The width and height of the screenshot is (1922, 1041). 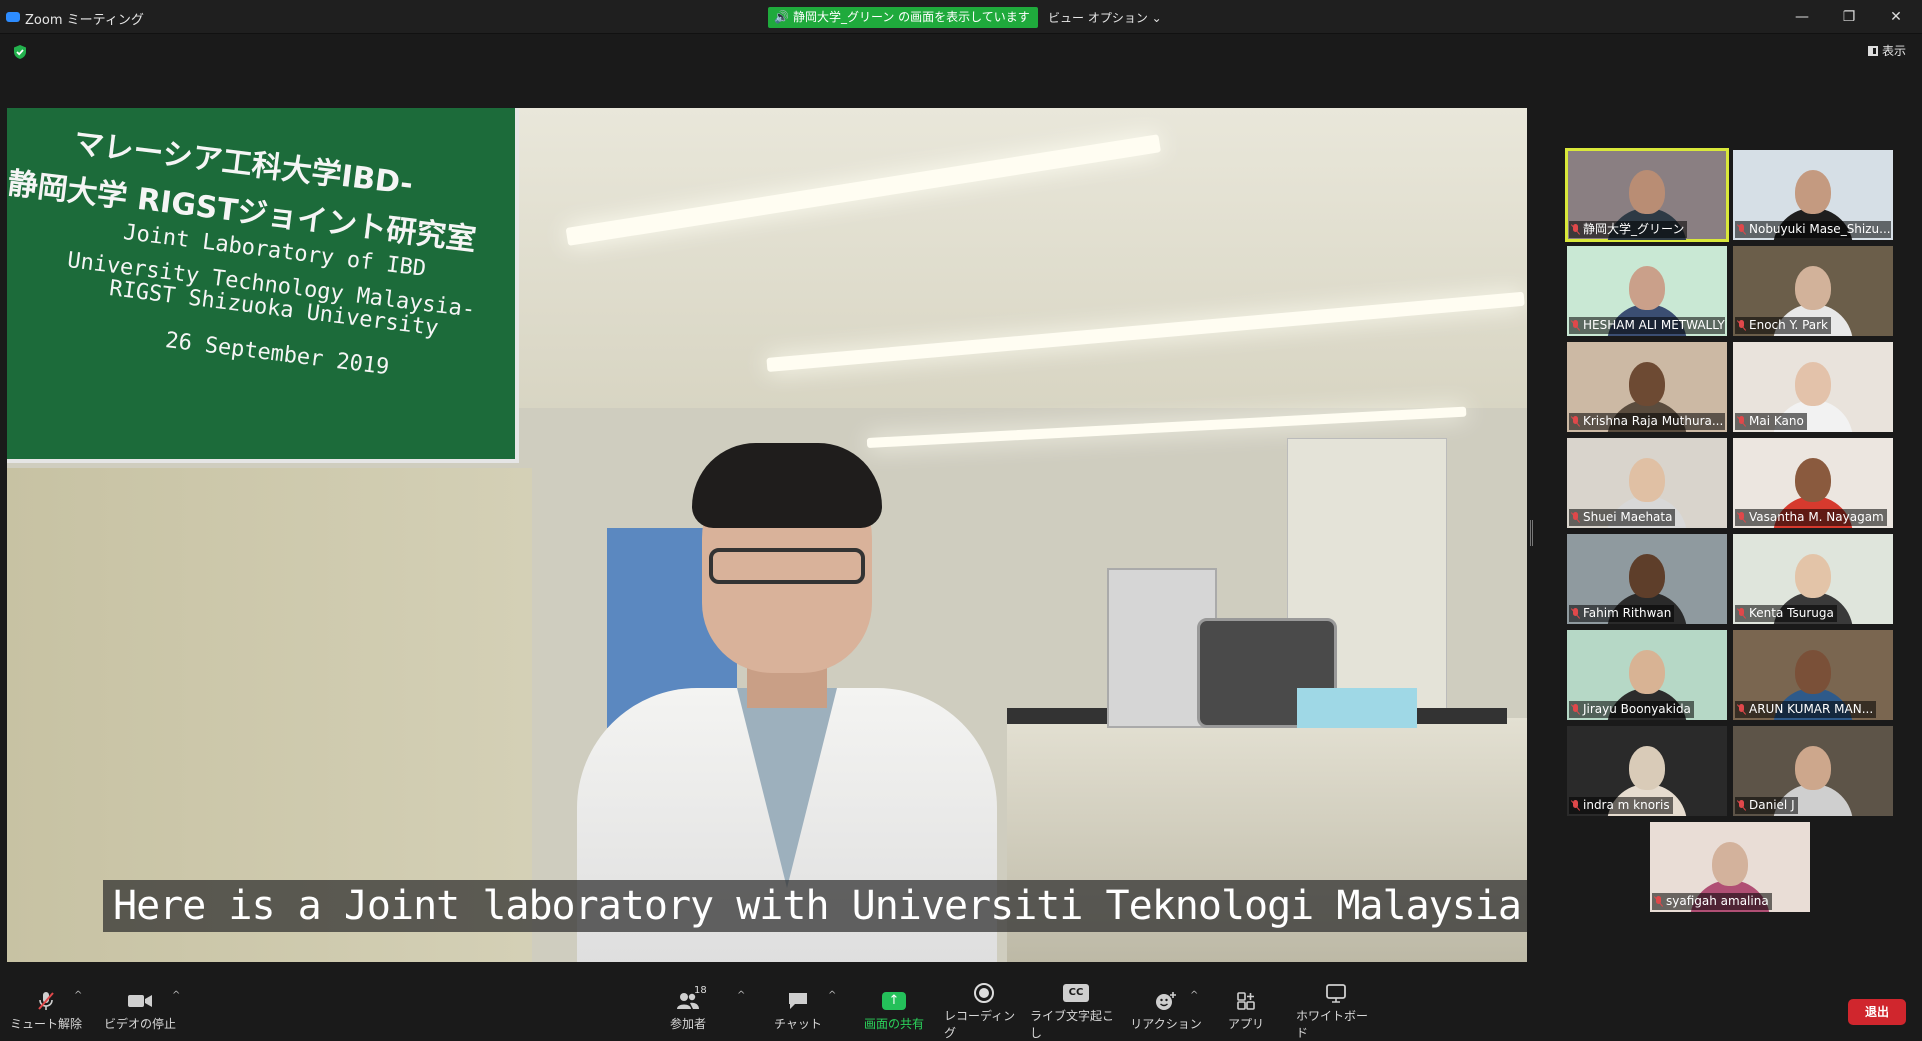 I want to click on share-icon-wrap: ↑, so click(x=894, y=1001).